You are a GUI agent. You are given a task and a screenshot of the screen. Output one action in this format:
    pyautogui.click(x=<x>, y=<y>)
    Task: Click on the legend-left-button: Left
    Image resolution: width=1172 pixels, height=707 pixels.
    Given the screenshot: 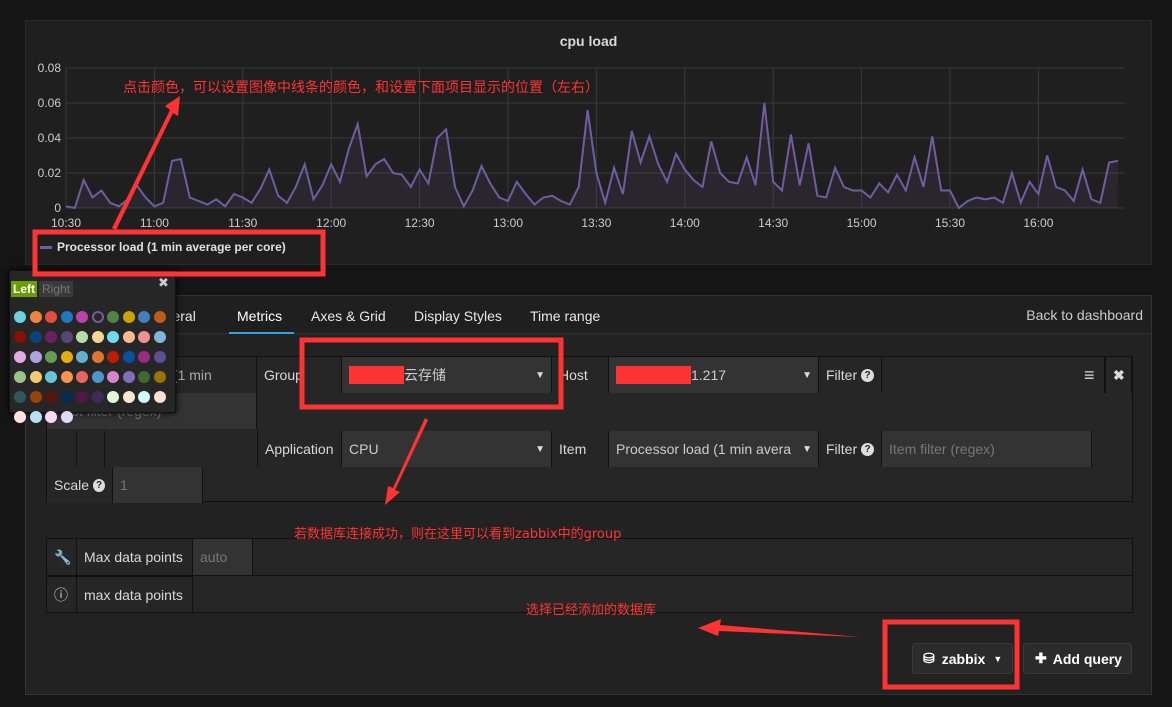 What is the action you would take?
    pyautogui.click(x=24, y=289)
    